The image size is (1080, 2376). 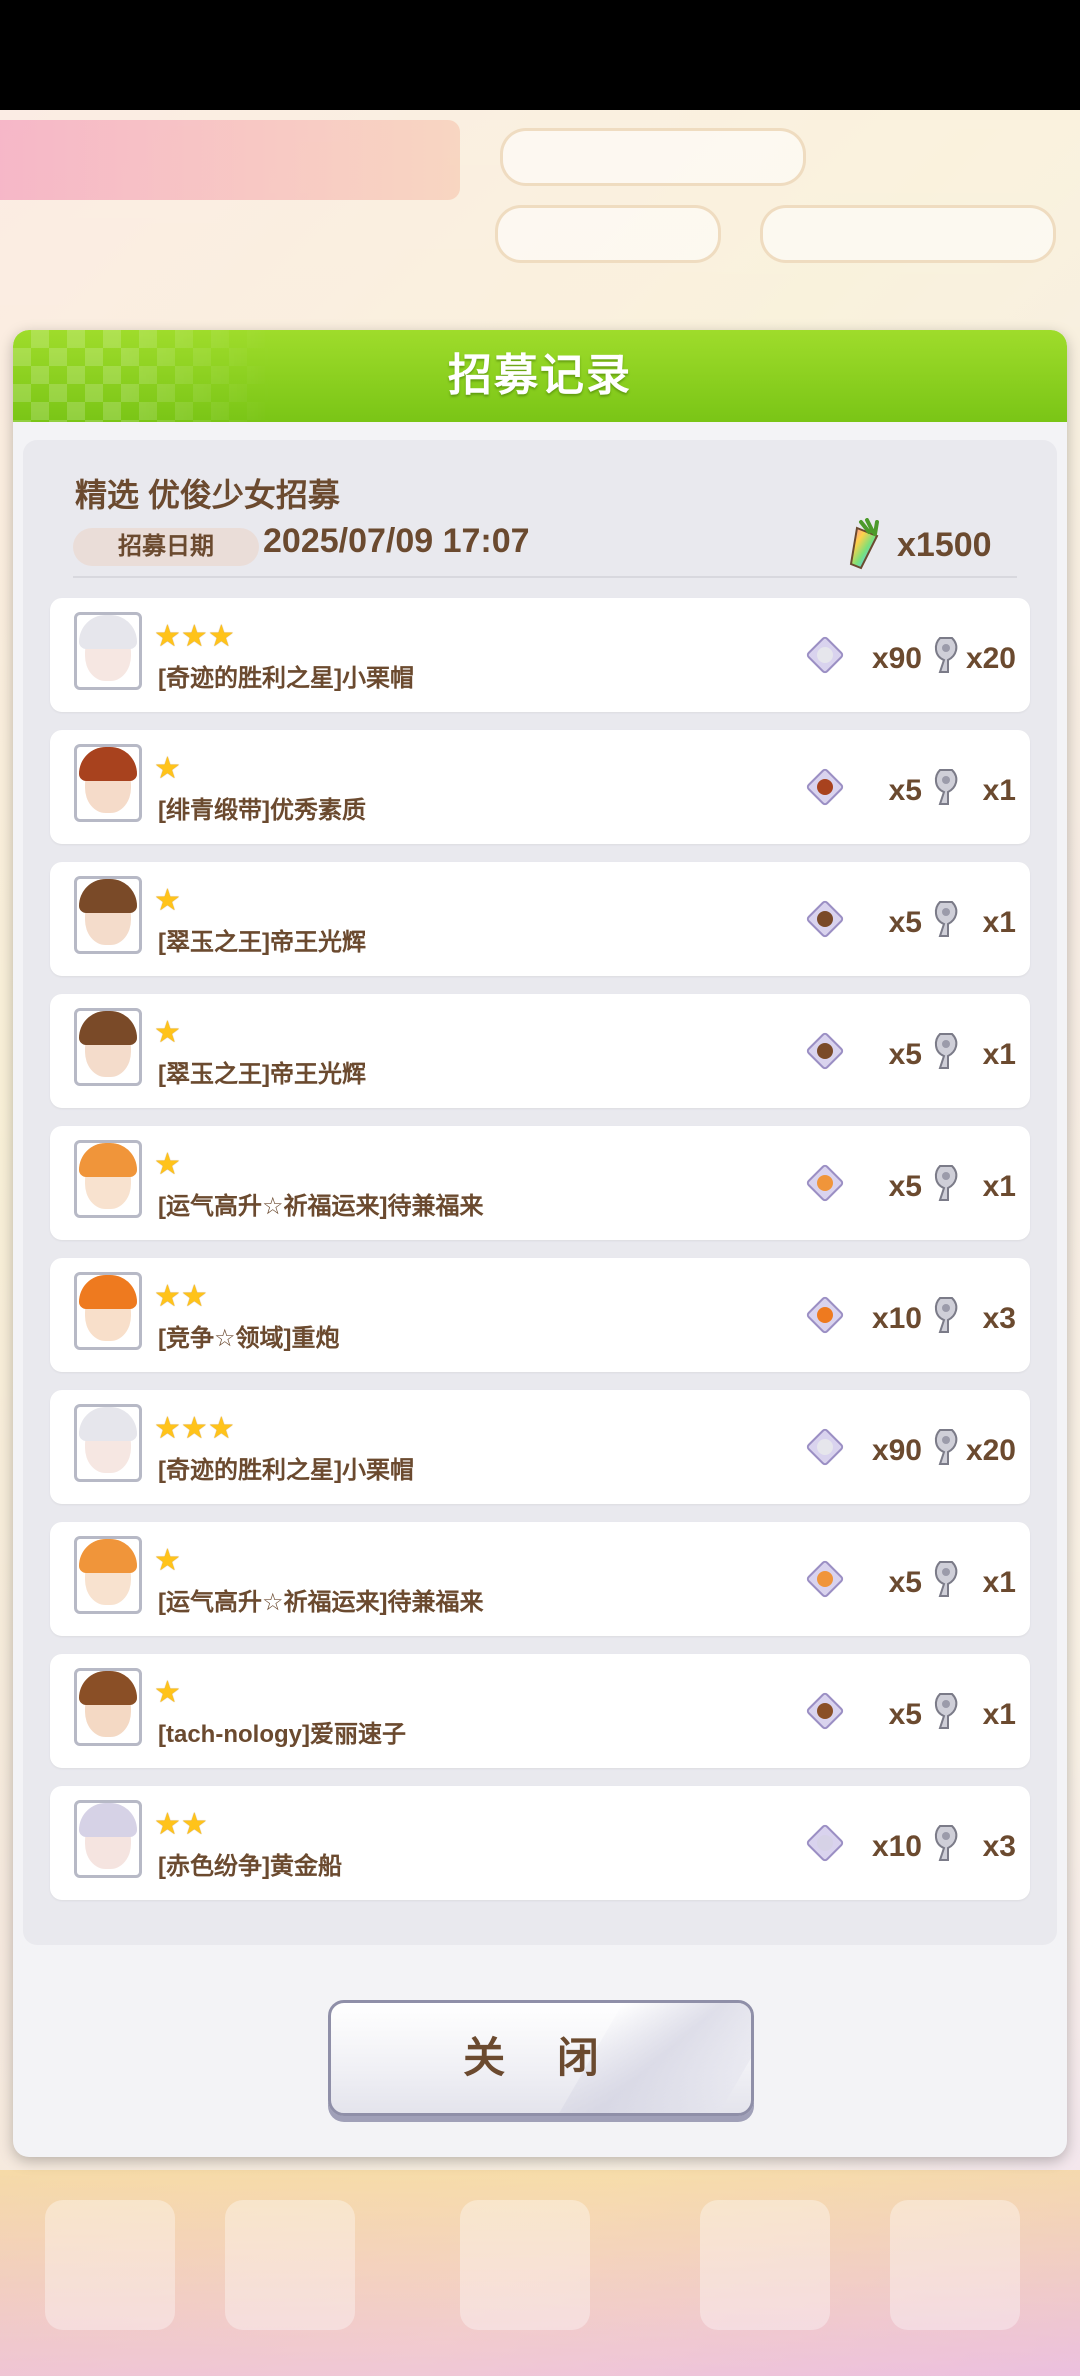 I want to click on date-label: 招募日期, so click(x=166, y=547).